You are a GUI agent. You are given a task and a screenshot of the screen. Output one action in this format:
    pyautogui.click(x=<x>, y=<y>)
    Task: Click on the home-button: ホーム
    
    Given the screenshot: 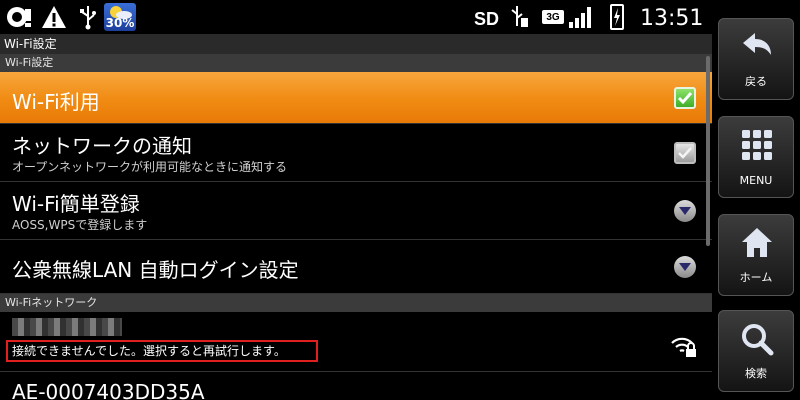 What is the action you would take?
    pyautogui.click(x=756, y=255)
    